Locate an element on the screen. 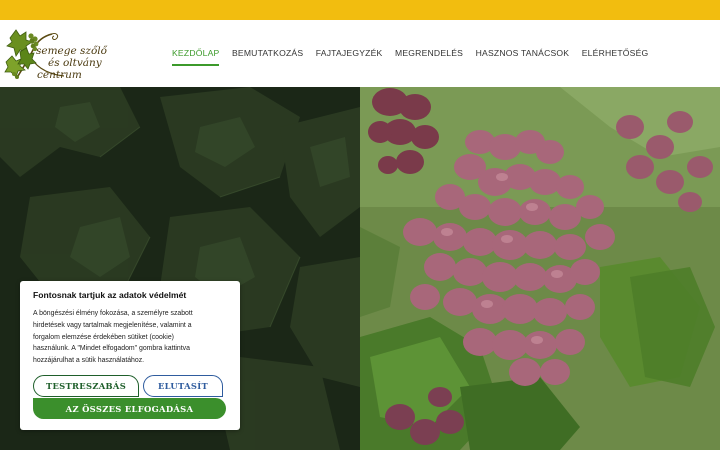  logo-text-line2: és oltvány is located at coordinates (75, 63).